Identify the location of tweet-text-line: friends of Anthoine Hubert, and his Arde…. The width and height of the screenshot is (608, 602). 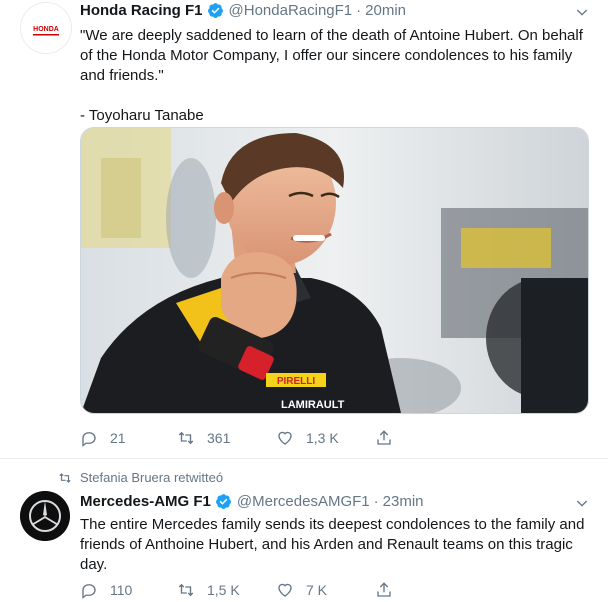
(326, 544).